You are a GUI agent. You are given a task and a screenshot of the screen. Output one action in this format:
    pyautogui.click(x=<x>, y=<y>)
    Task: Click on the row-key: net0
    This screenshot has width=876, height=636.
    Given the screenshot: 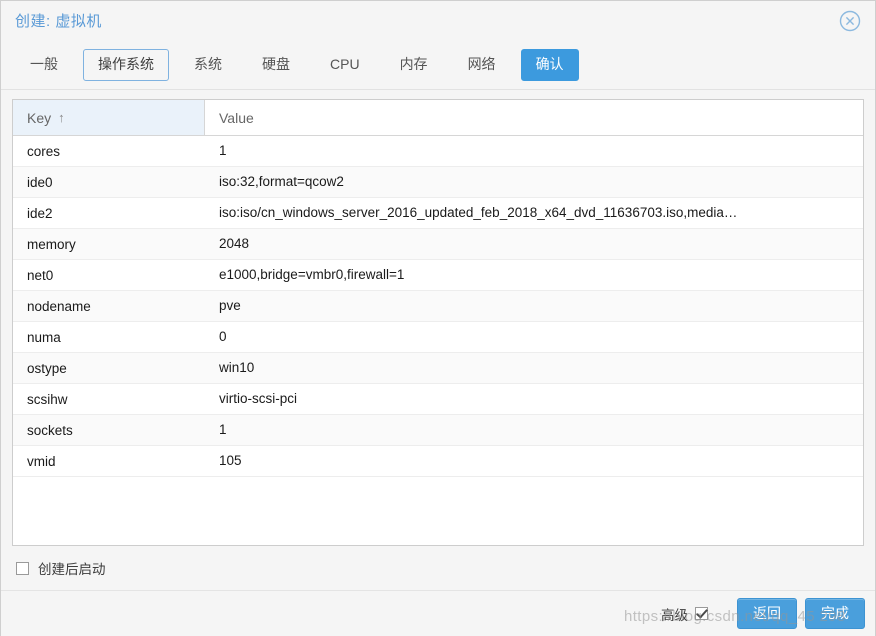 What is the action you would take?
    pyautogui.click(x=40, y=275)
    